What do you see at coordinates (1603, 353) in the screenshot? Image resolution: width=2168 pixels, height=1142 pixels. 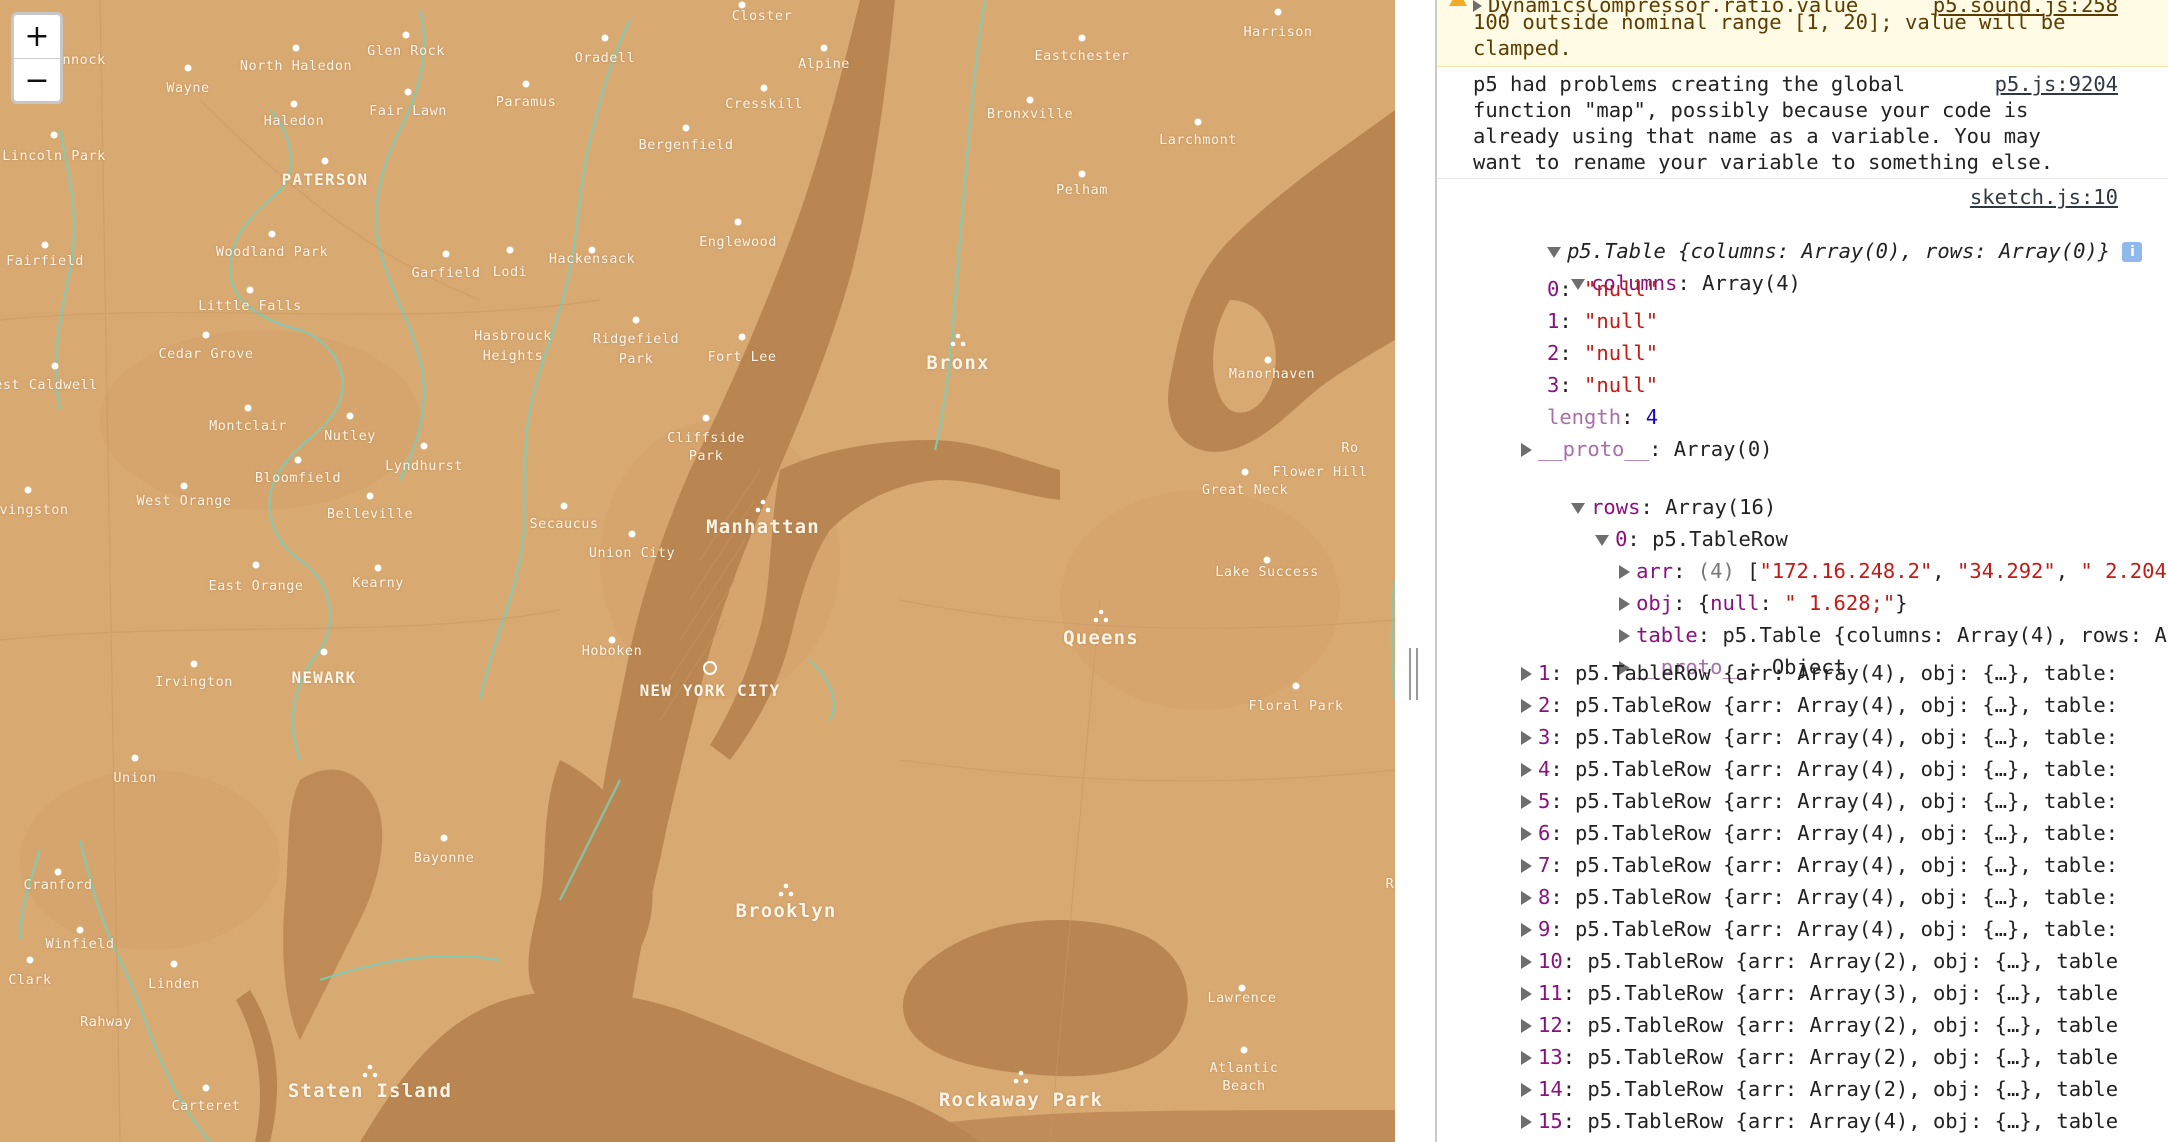 I see `tree-col-2: 2: "null"` at bounding box center [1603, 353].